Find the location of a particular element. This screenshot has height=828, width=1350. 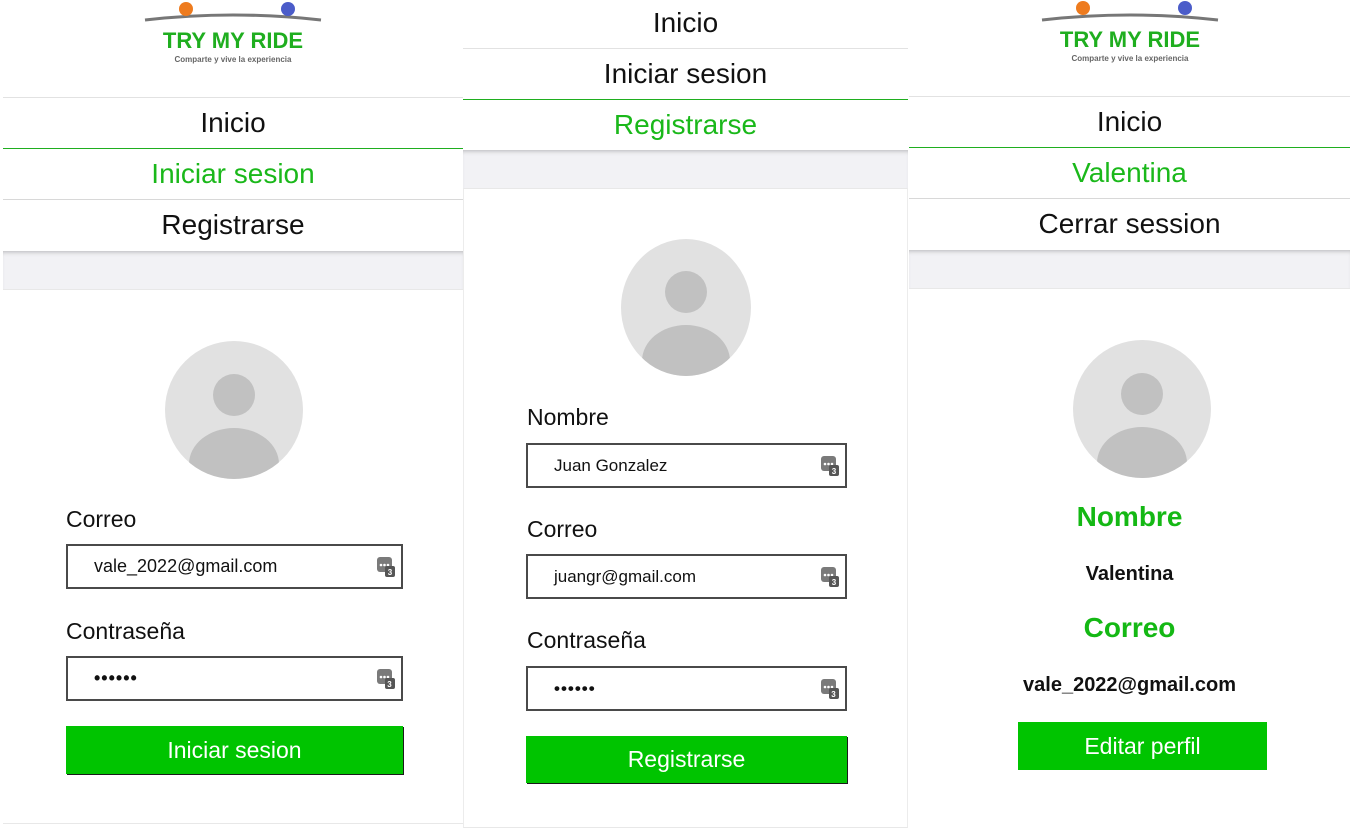

correo-input: vale_2022@gmail.com 3 is located at coordinates (234, 566).